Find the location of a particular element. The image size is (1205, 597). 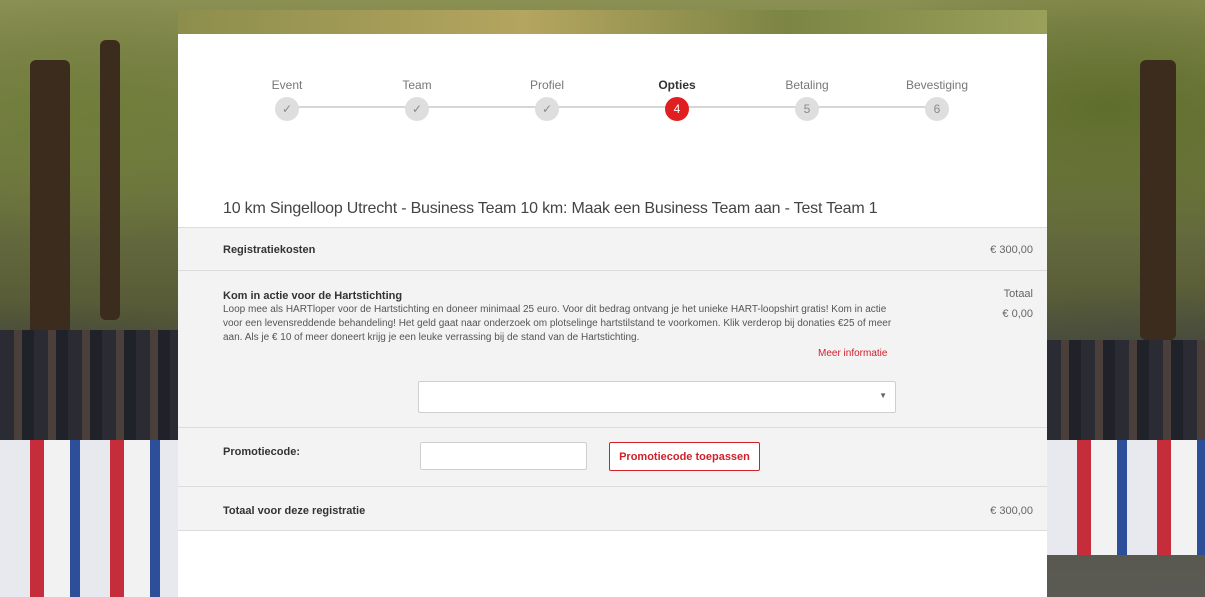

step-event: Event ✓ is located at coordinates (287, 99).